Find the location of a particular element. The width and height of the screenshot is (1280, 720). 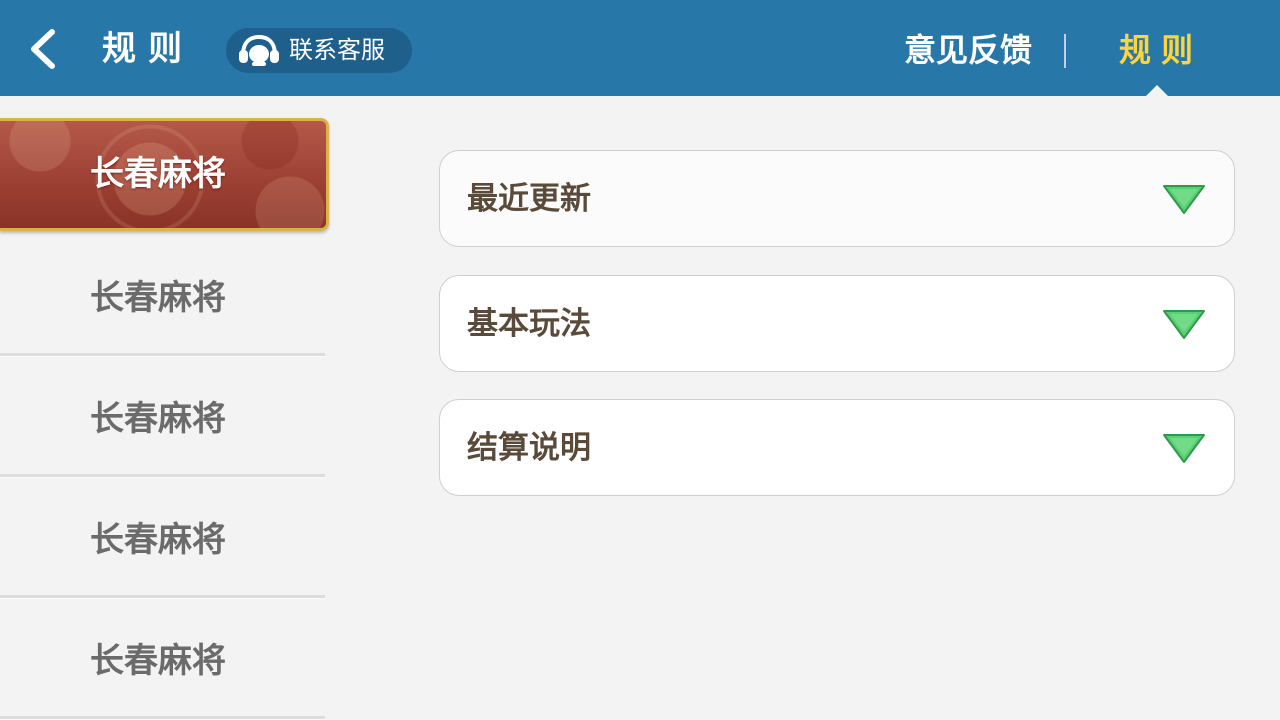

section-basic-gameplay: 基本玩法 is located at coordinates (837, 323).